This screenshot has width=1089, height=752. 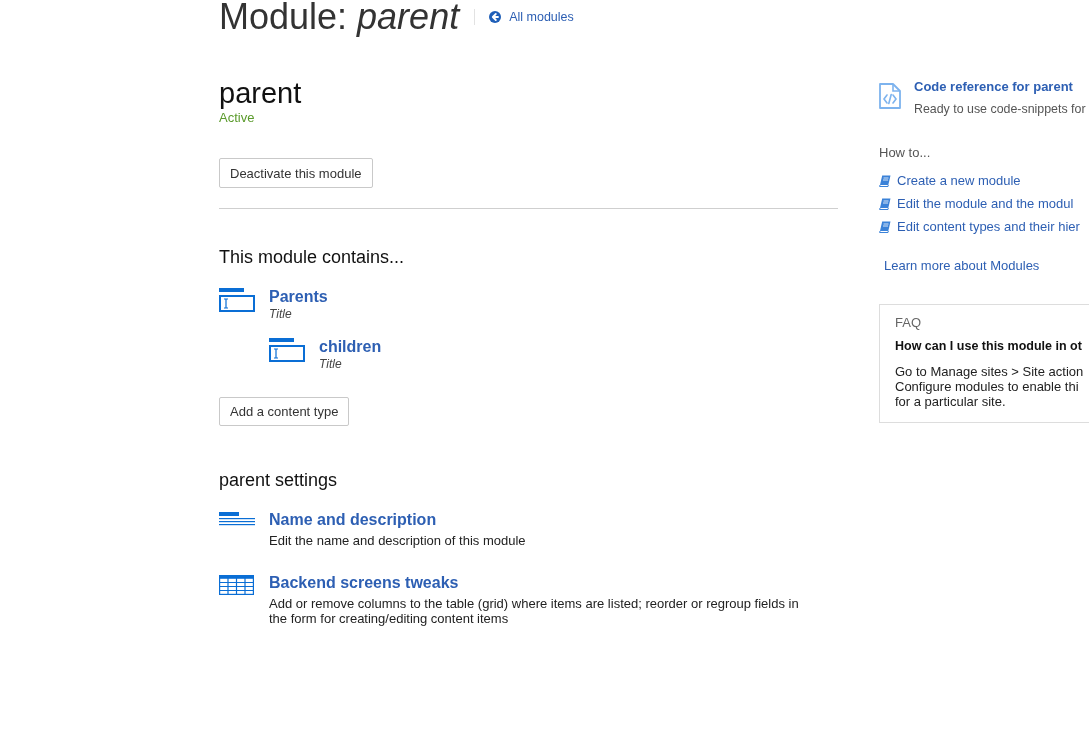 What do you see at coordinates (979, 203) in the screenshot?
I see `how-to-link: Edit the module and the modul` at bounding box center [979, 203].